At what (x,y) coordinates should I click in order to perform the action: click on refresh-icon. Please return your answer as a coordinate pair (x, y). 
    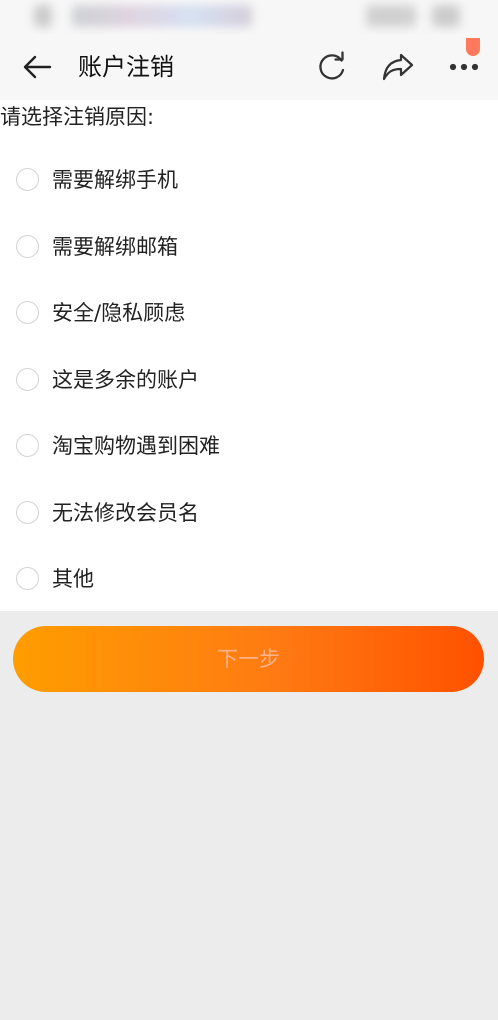
    Looking at the image, I should click on (332, 65).